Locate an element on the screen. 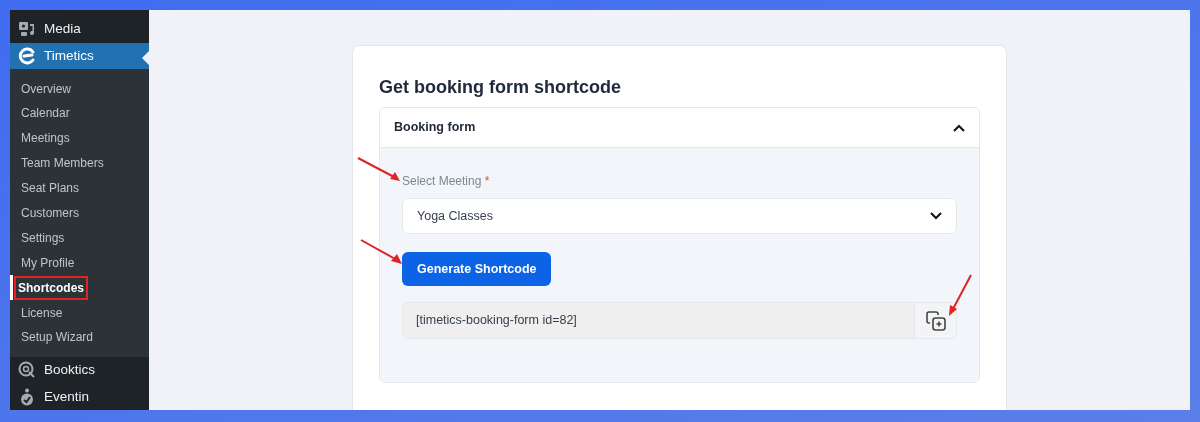 The image size is (1200, 422). submenu-link: Overview is located at coordinates (46, 88).